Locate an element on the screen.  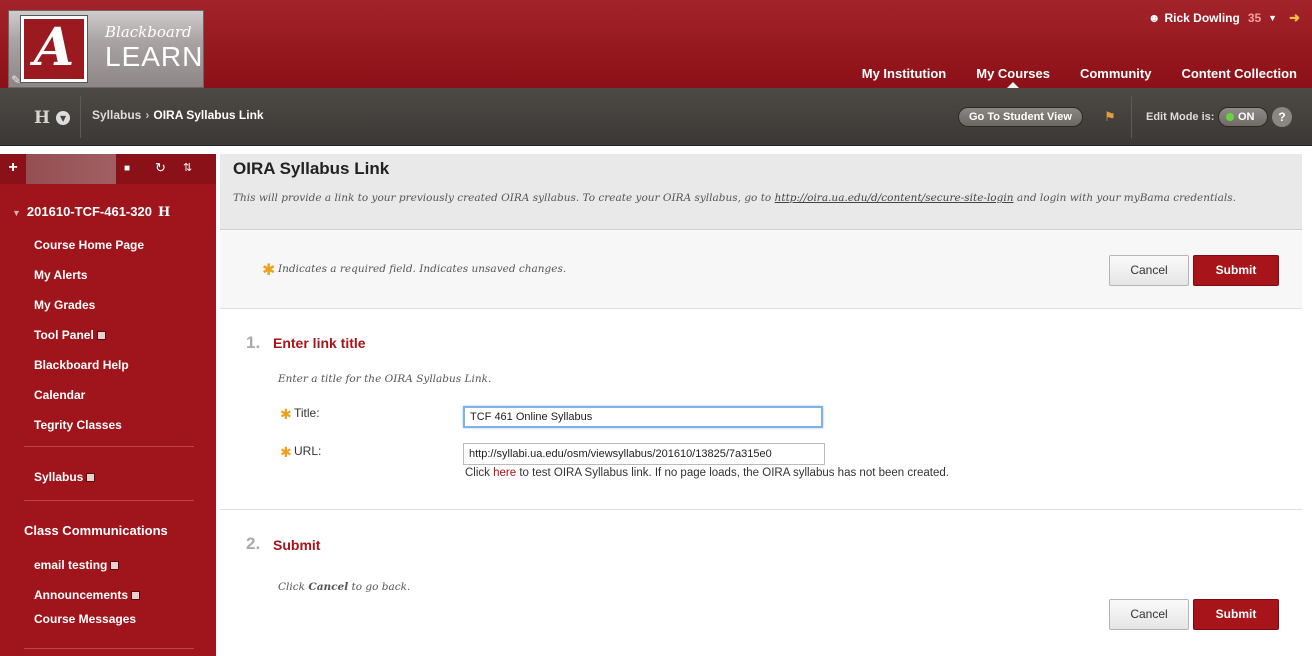
empty-content-icon is located at coordinates (91, 477).